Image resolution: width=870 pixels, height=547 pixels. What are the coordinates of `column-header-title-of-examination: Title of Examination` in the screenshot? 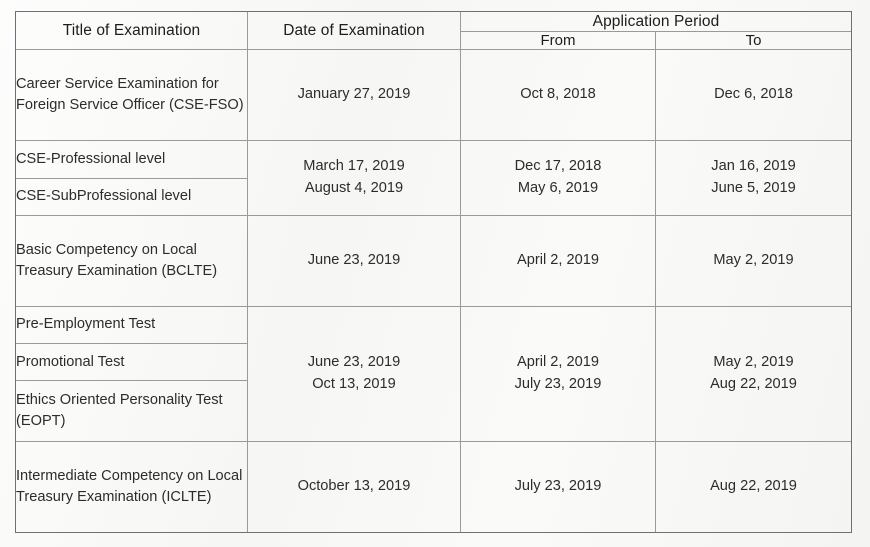 It's located at (131, 30).